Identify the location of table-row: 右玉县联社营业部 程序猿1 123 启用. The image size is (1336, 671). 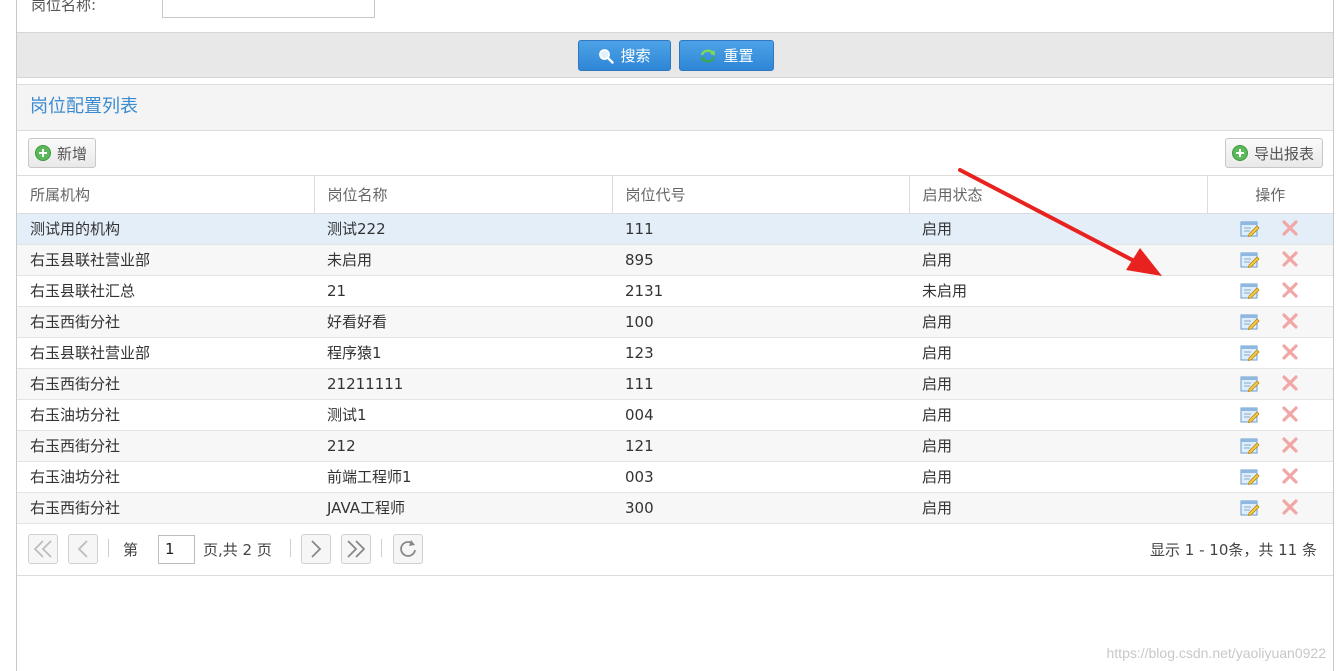
(675, 353).